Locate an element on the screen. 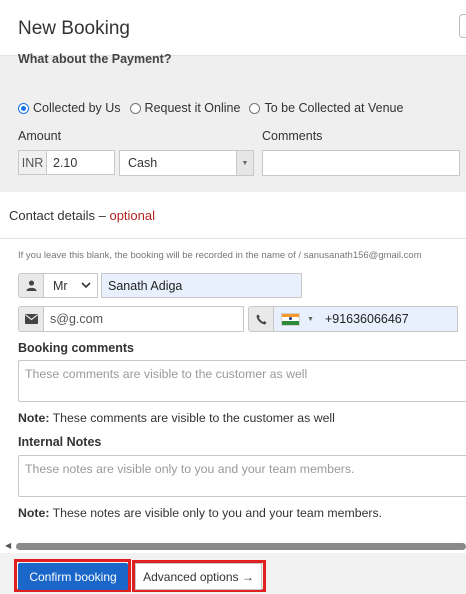  currency-prefix: INR is located at coordinates (33, 162).